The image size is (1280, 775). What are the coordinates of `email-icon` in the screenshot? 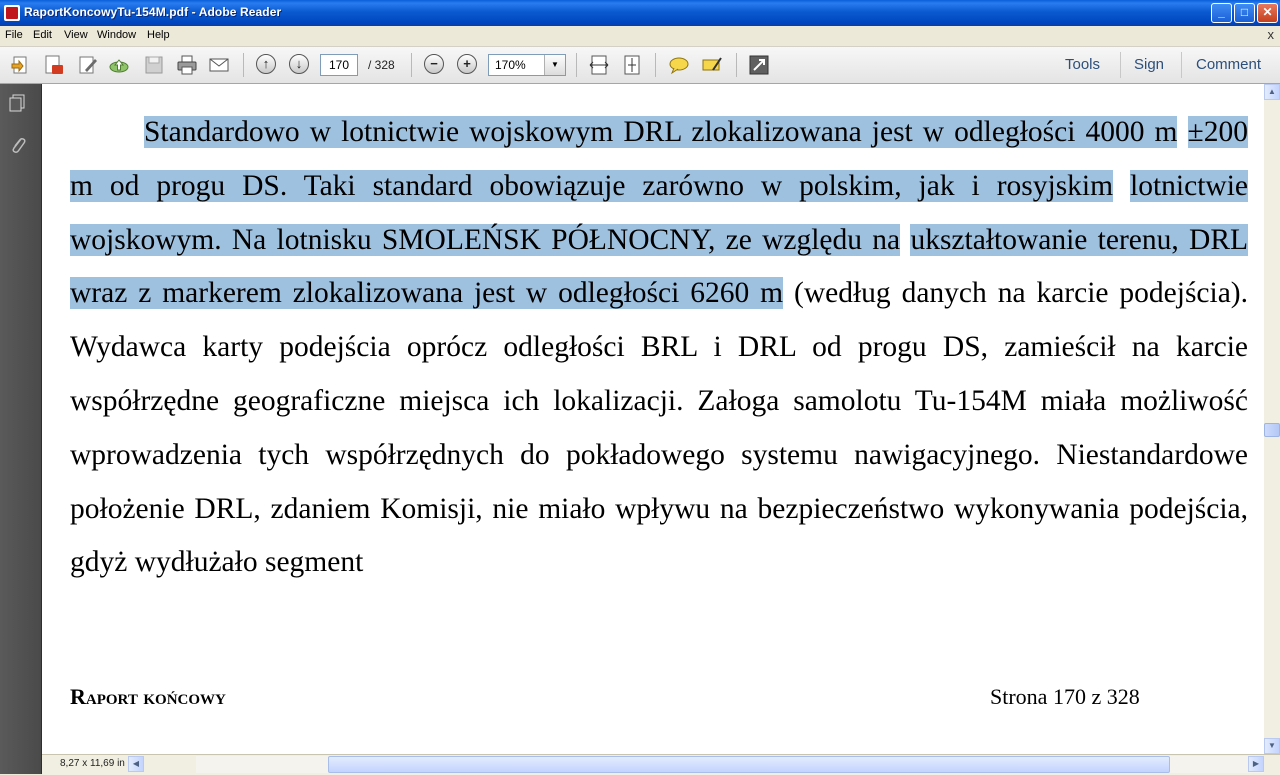 It's located at (219, 65).